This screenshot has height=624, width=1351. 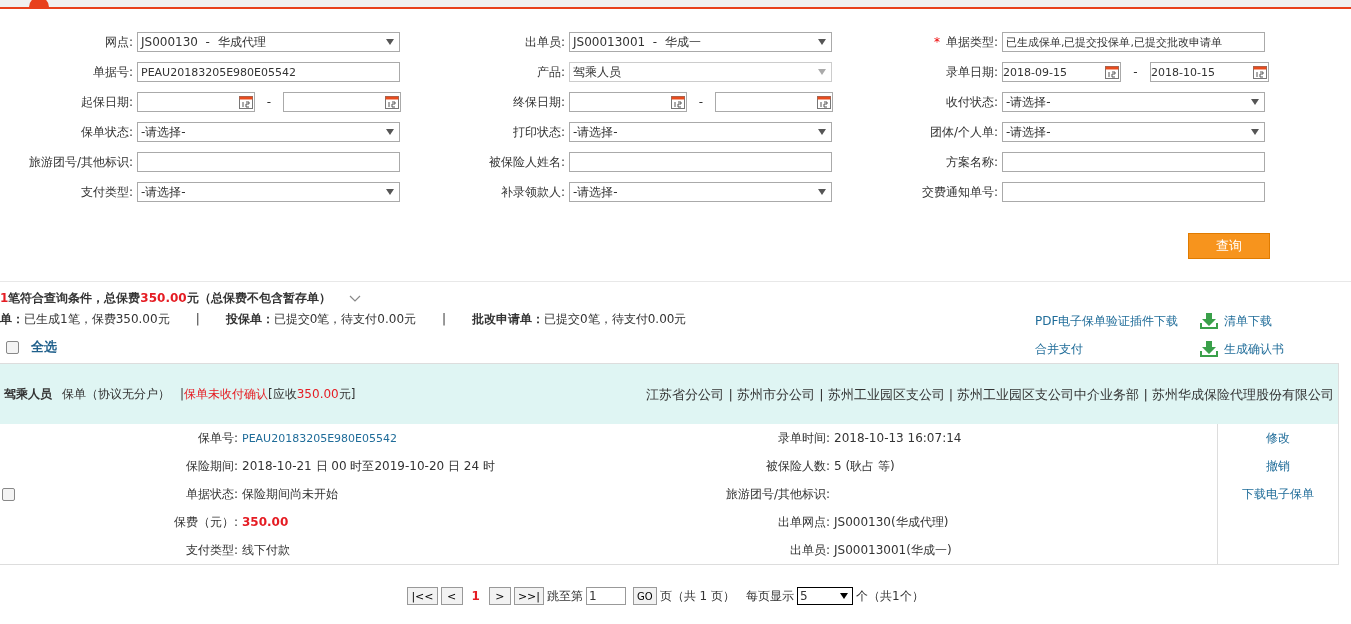 I want to click on per-page-label: 每页显示, so click(x=769, y=596).